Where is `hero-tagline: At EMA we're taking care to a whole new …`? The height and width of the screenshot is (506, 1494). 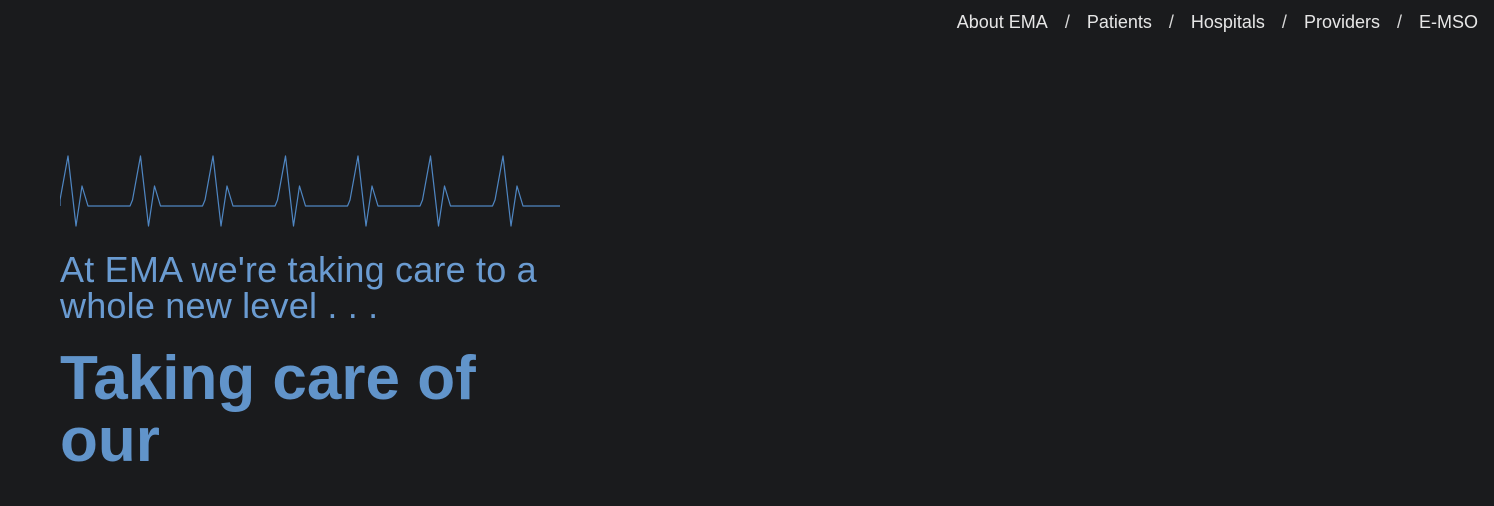
hero-tagline: At EMA we're taking care to a whole new … is located at coordinates (298, 287).